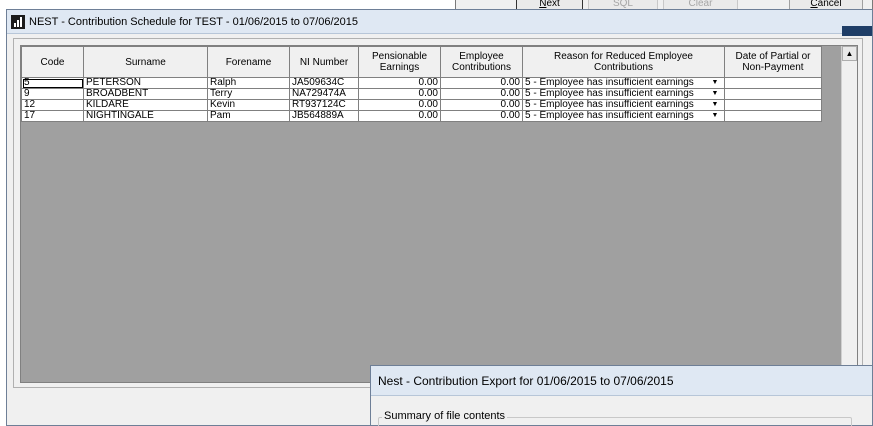 This screenshot has width=873, height=426. Describe the element at coordinates (248, 62) in the screenshot. I see `col-header-forename: Forename` at that location.